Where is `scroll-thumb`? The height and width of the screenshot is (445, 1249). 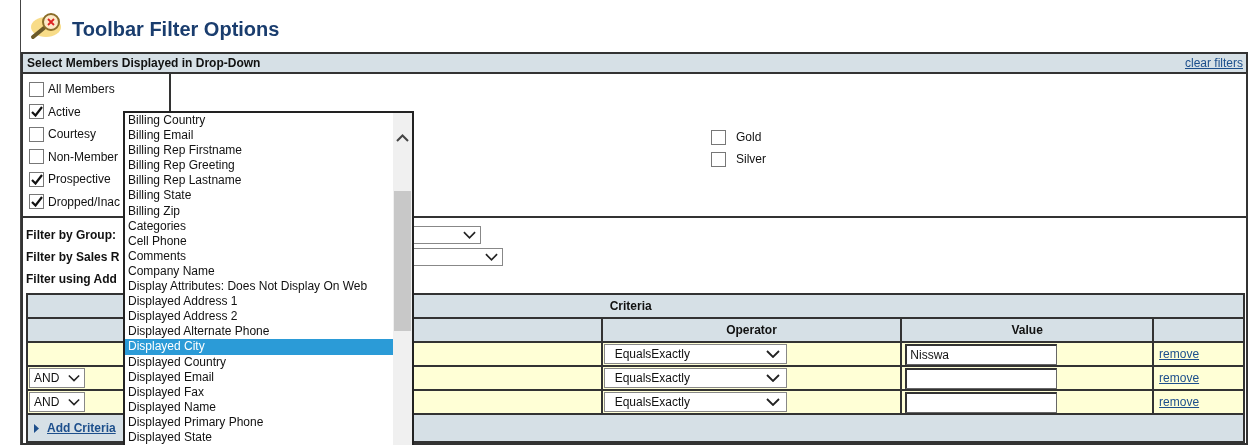
scroll-thumb is located at coordinates (402, 261).